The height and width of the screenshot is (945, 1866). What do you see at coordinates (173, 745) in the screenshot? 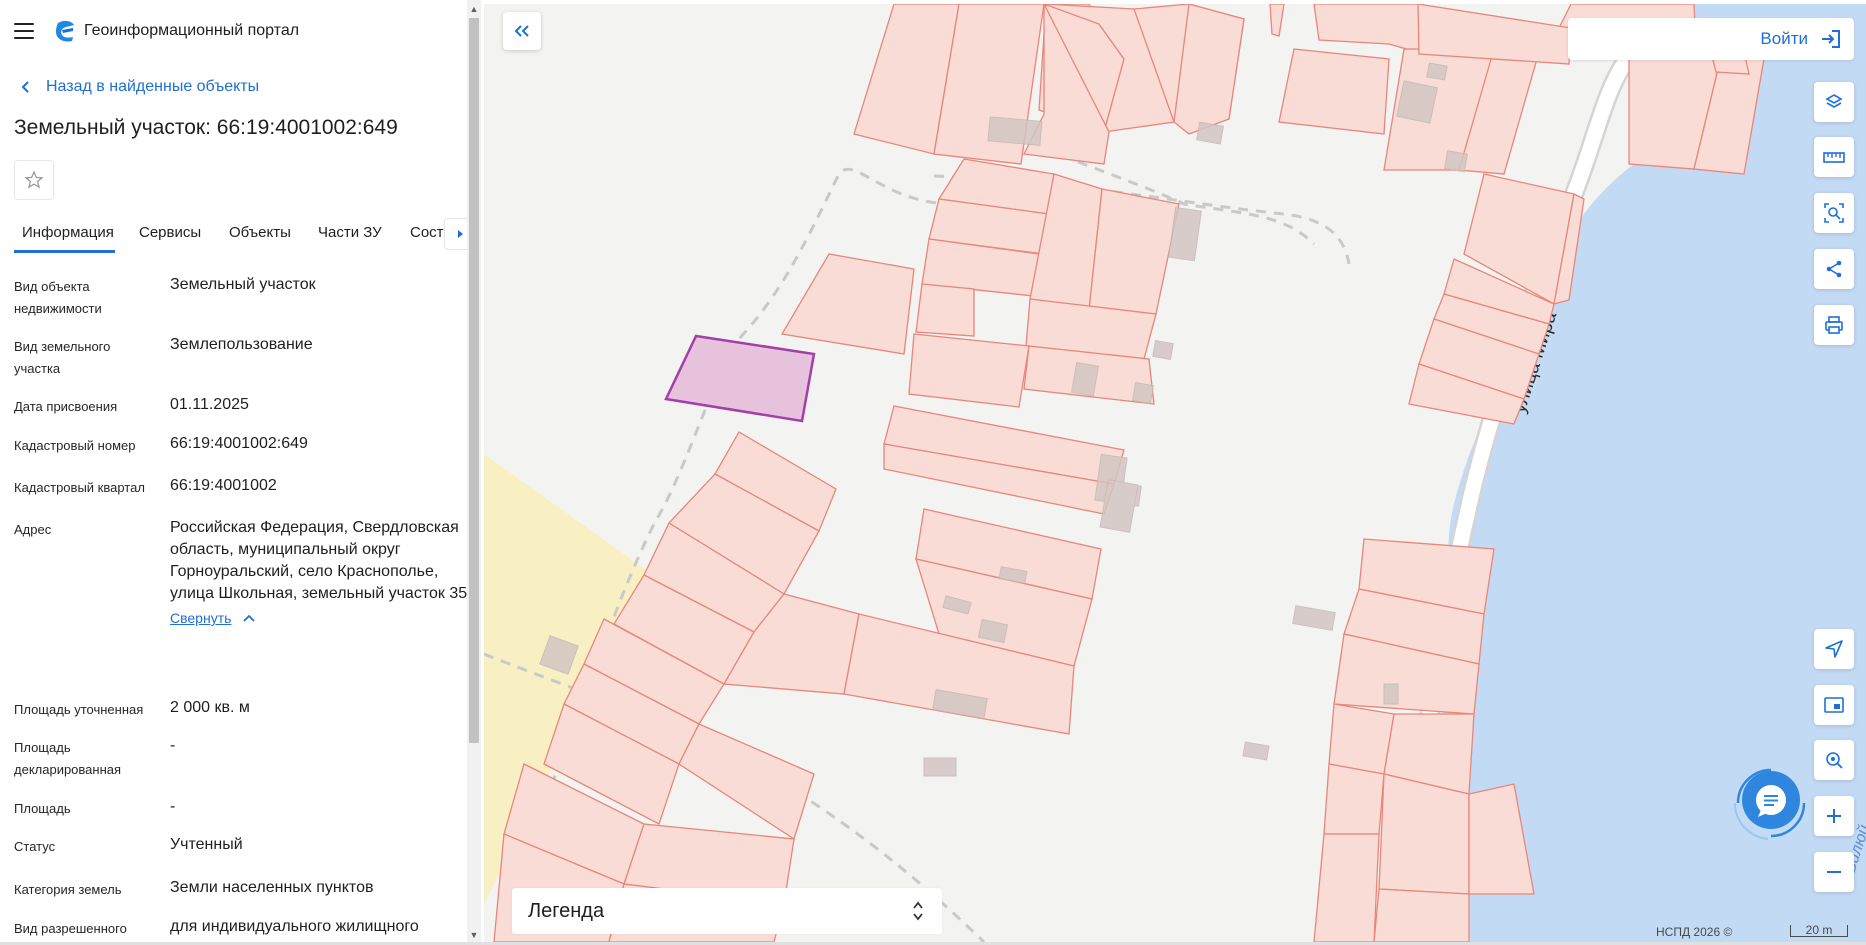
I see `row-value: -` at bounding box center [173, 745].